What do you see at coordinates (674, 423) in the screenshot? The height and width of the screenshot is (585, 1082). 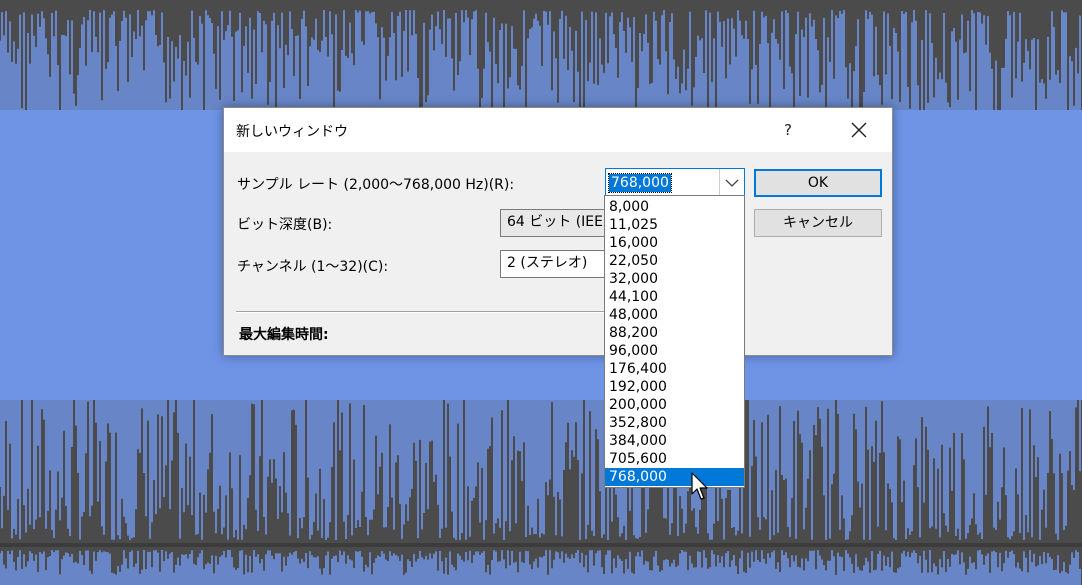 I see `dropdown-option: 352,800` at bounding box center [674, 423].